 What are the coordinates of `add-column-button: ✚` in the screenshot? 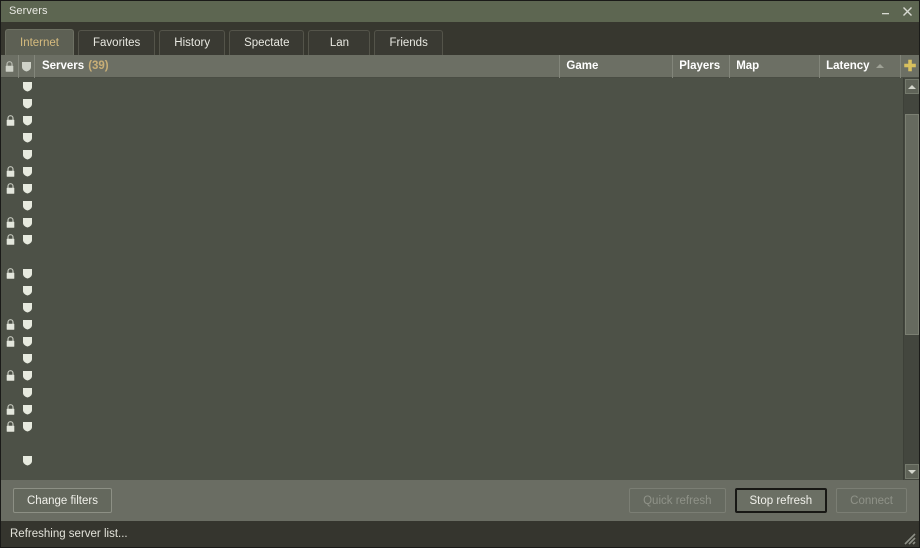 It's located at (910, 66).